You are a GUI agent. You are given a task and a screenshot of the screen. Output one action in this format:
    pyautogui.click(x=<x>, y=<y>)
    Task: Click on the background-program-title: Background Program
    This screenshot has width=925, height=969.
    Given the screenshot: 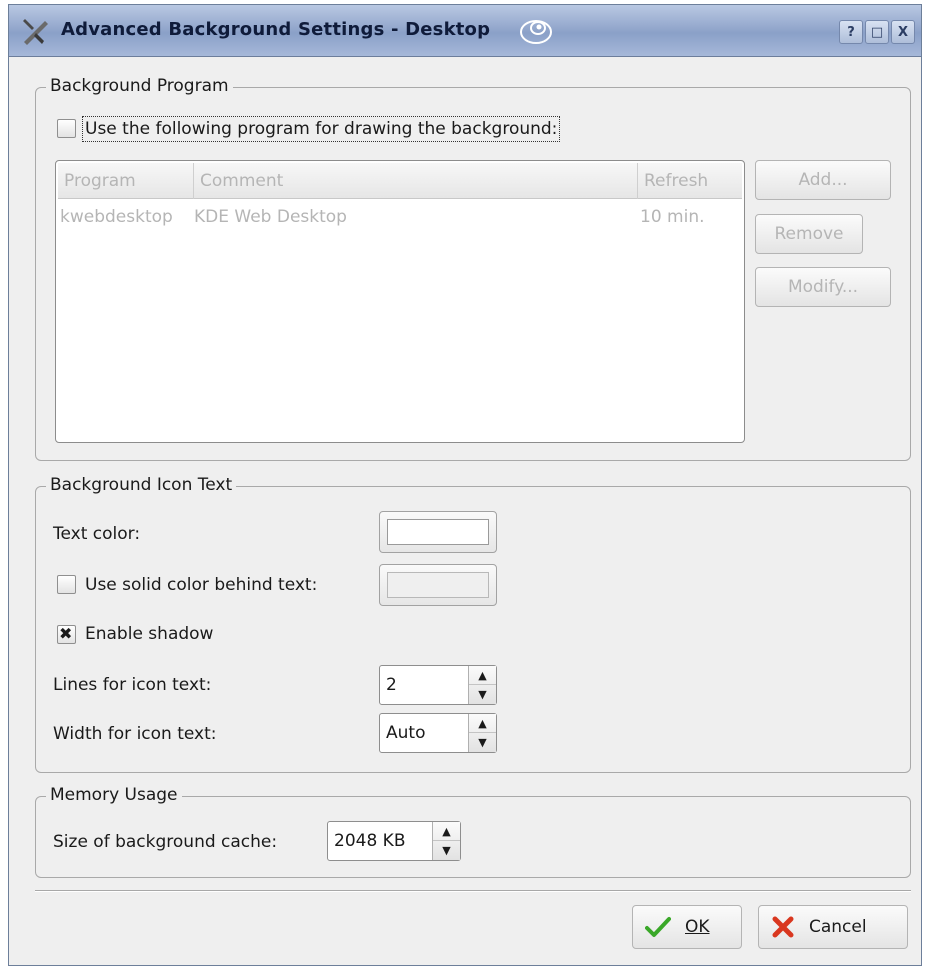 What is the action you would take?
    pyautogui.click(x=139, y=86)
    